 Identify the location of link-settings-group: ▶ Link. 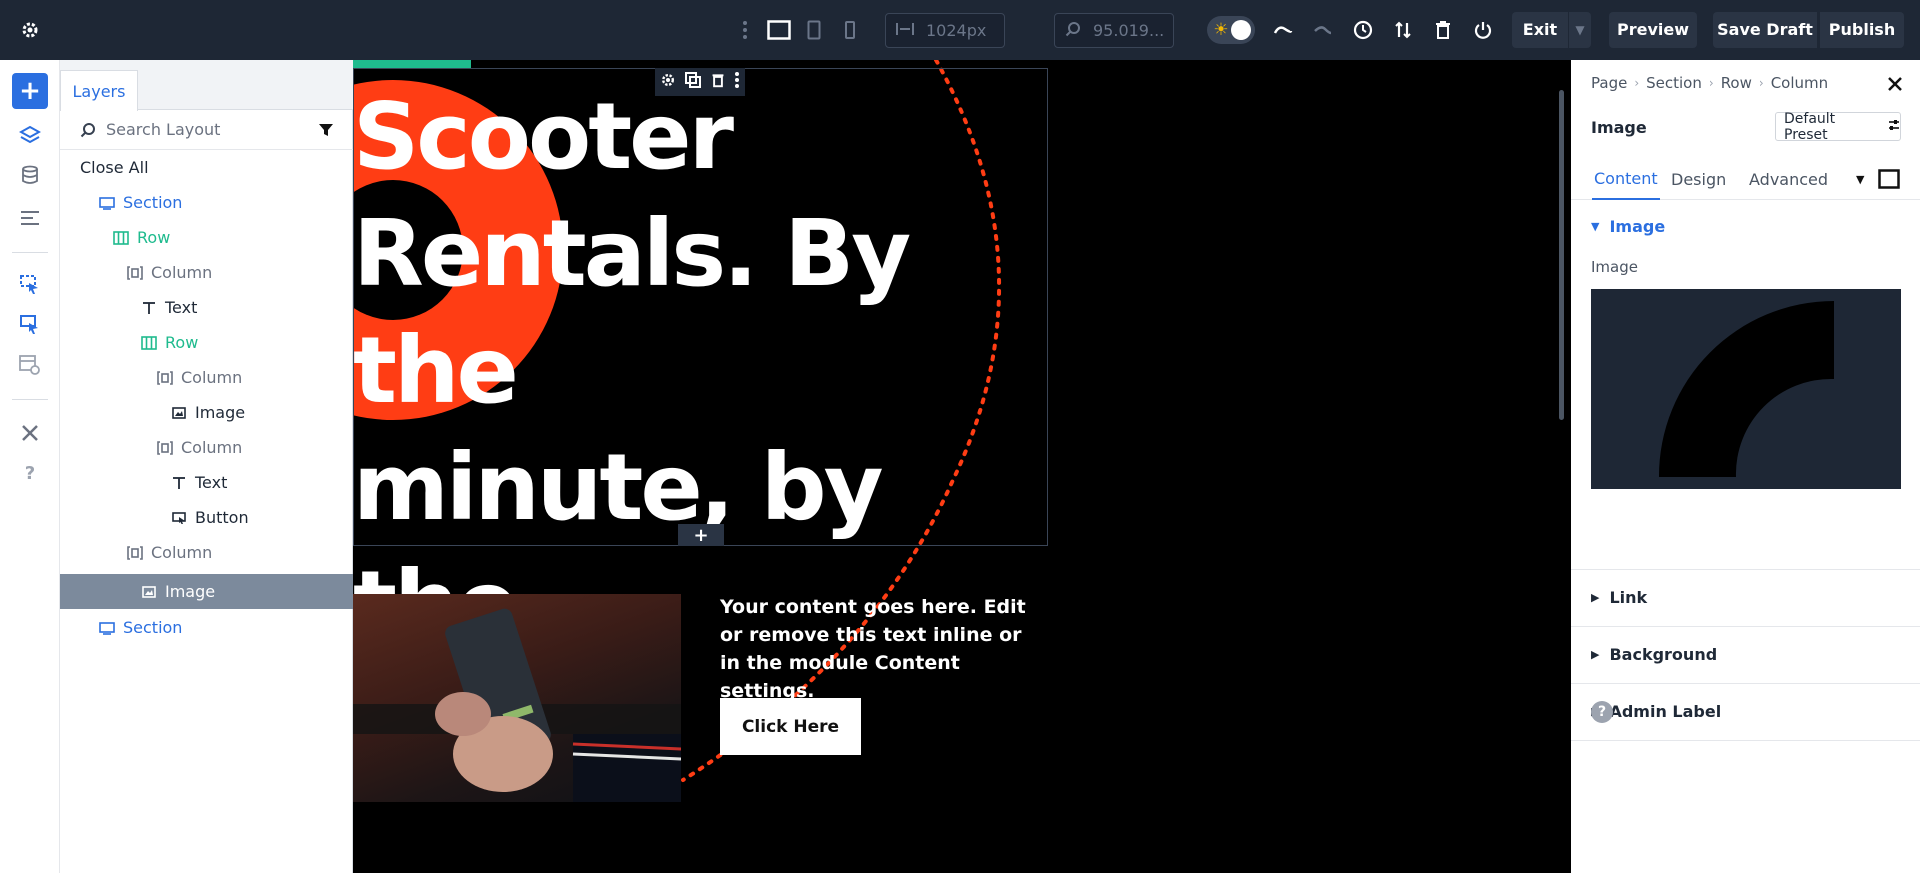
(1745, 598).